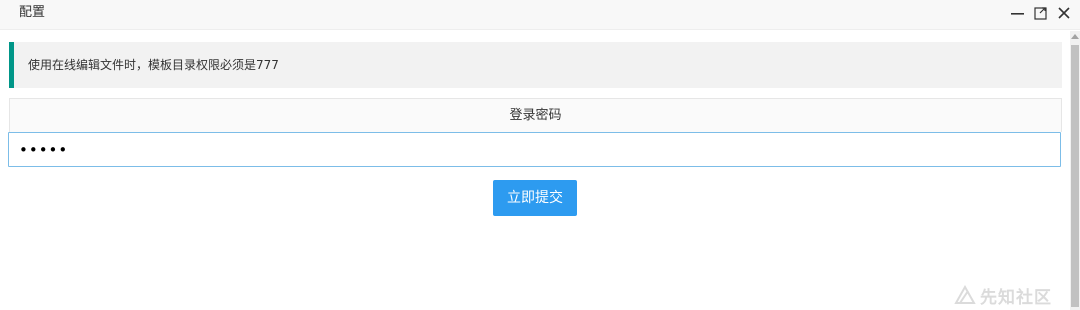 This screenshot has height=310, width=1080. Describe the element at coordinates (540, 15) in the screenshot. I see `title-bar: 配置` at that location.